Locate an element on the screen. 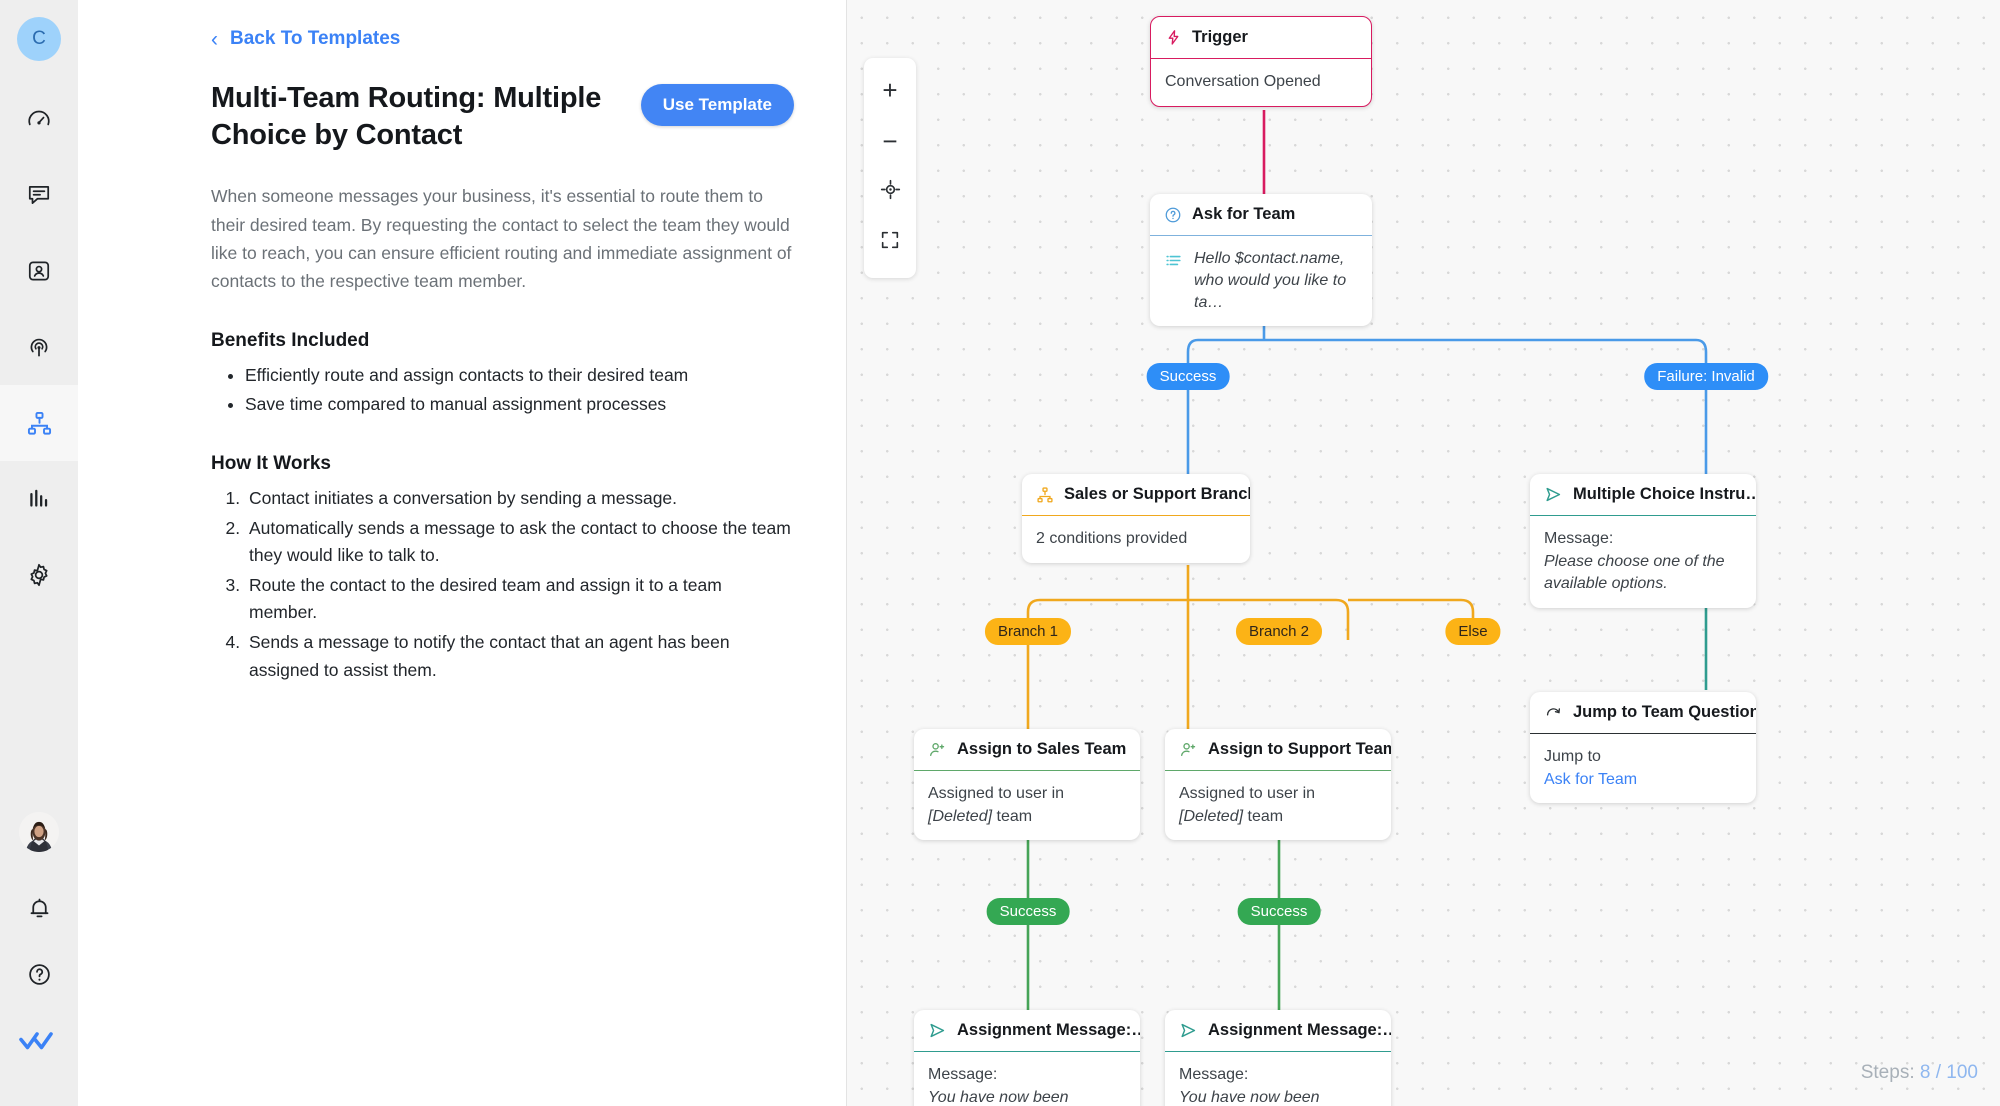 Image resolution: width=2000 pixels, height=1106 pixels. sidebar-item-contacts is located at coordinates (39, 271).